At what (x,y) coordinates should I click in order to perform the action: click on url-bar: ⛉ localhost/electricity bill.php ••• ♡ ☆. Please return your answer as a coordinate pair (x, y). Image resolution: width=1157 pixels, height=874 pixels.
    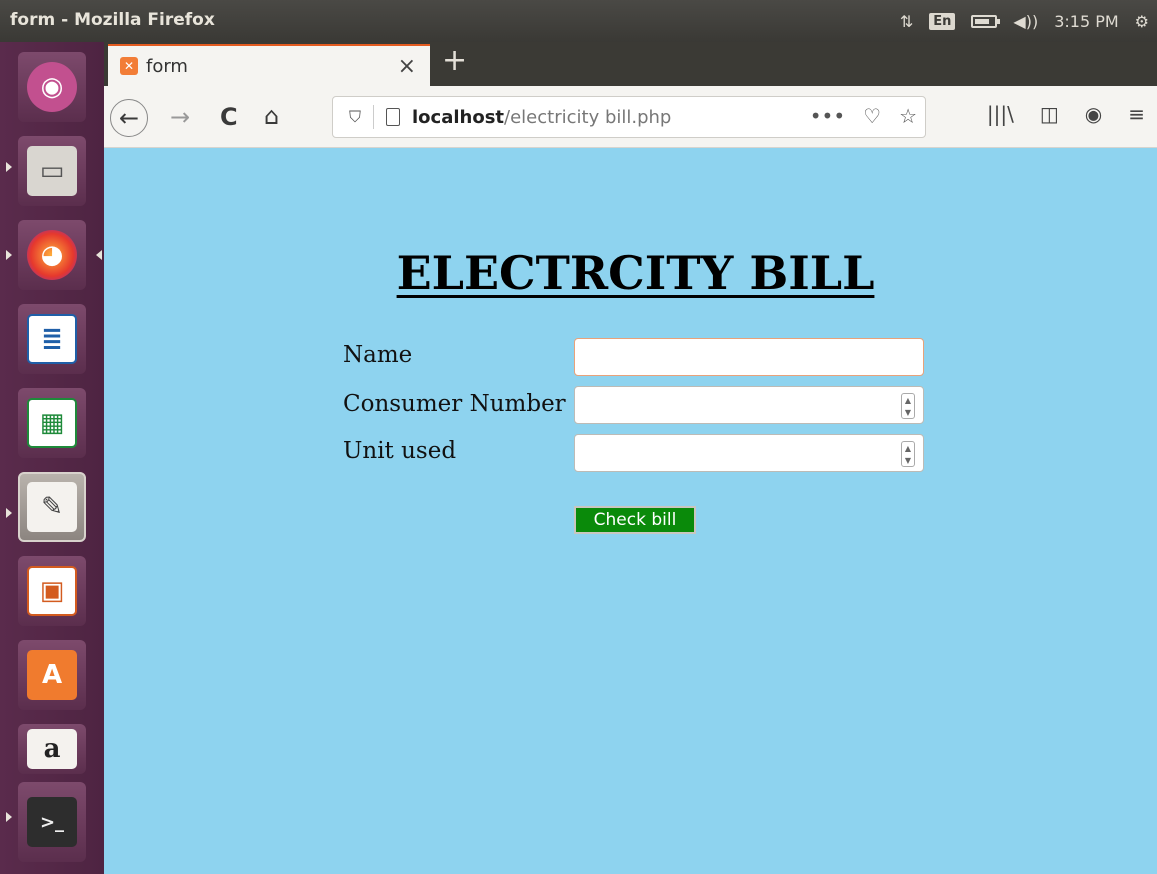
    Looking at the image, I should click on (629, 117).